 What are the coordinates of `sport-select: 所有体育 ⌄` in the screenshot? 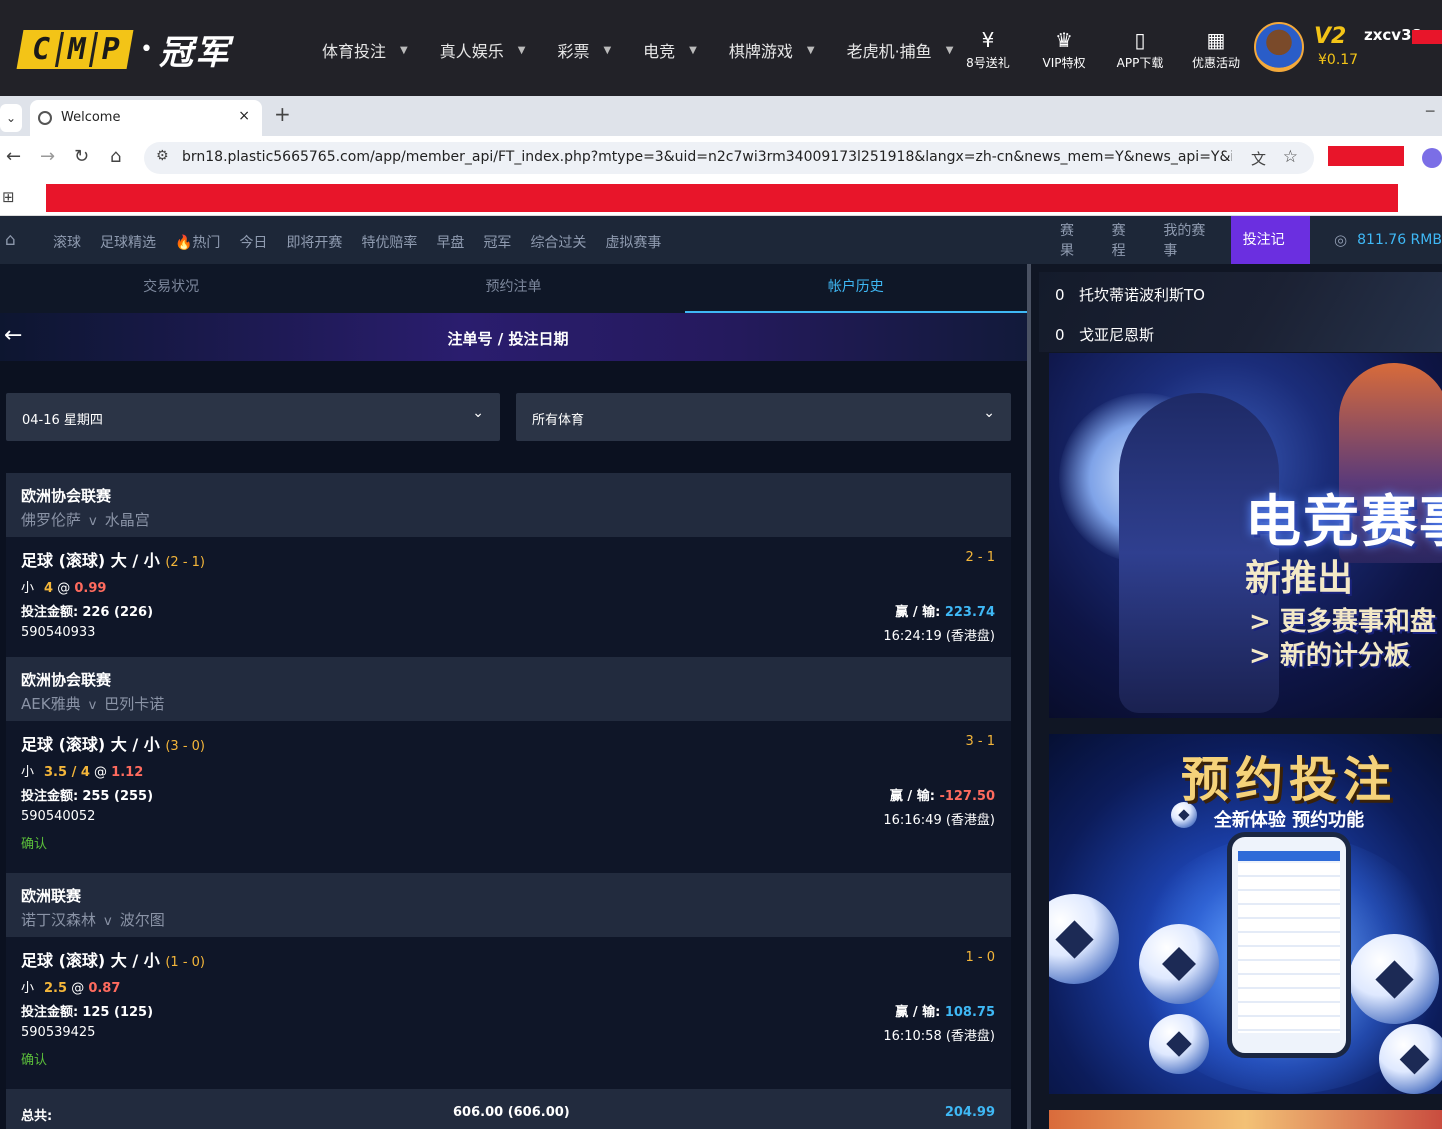 It's located at (763, 417).